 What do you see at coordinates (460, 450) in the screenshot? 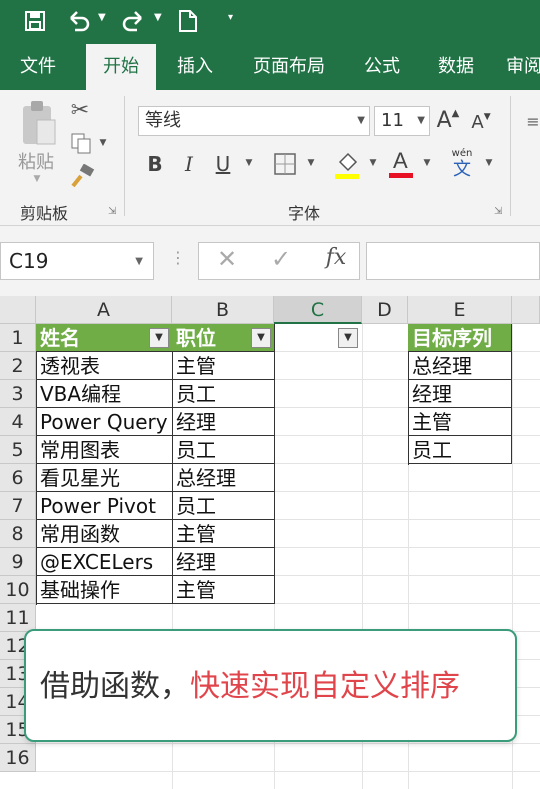
I see `target-item: 员工` at bounding box center [460, 450].